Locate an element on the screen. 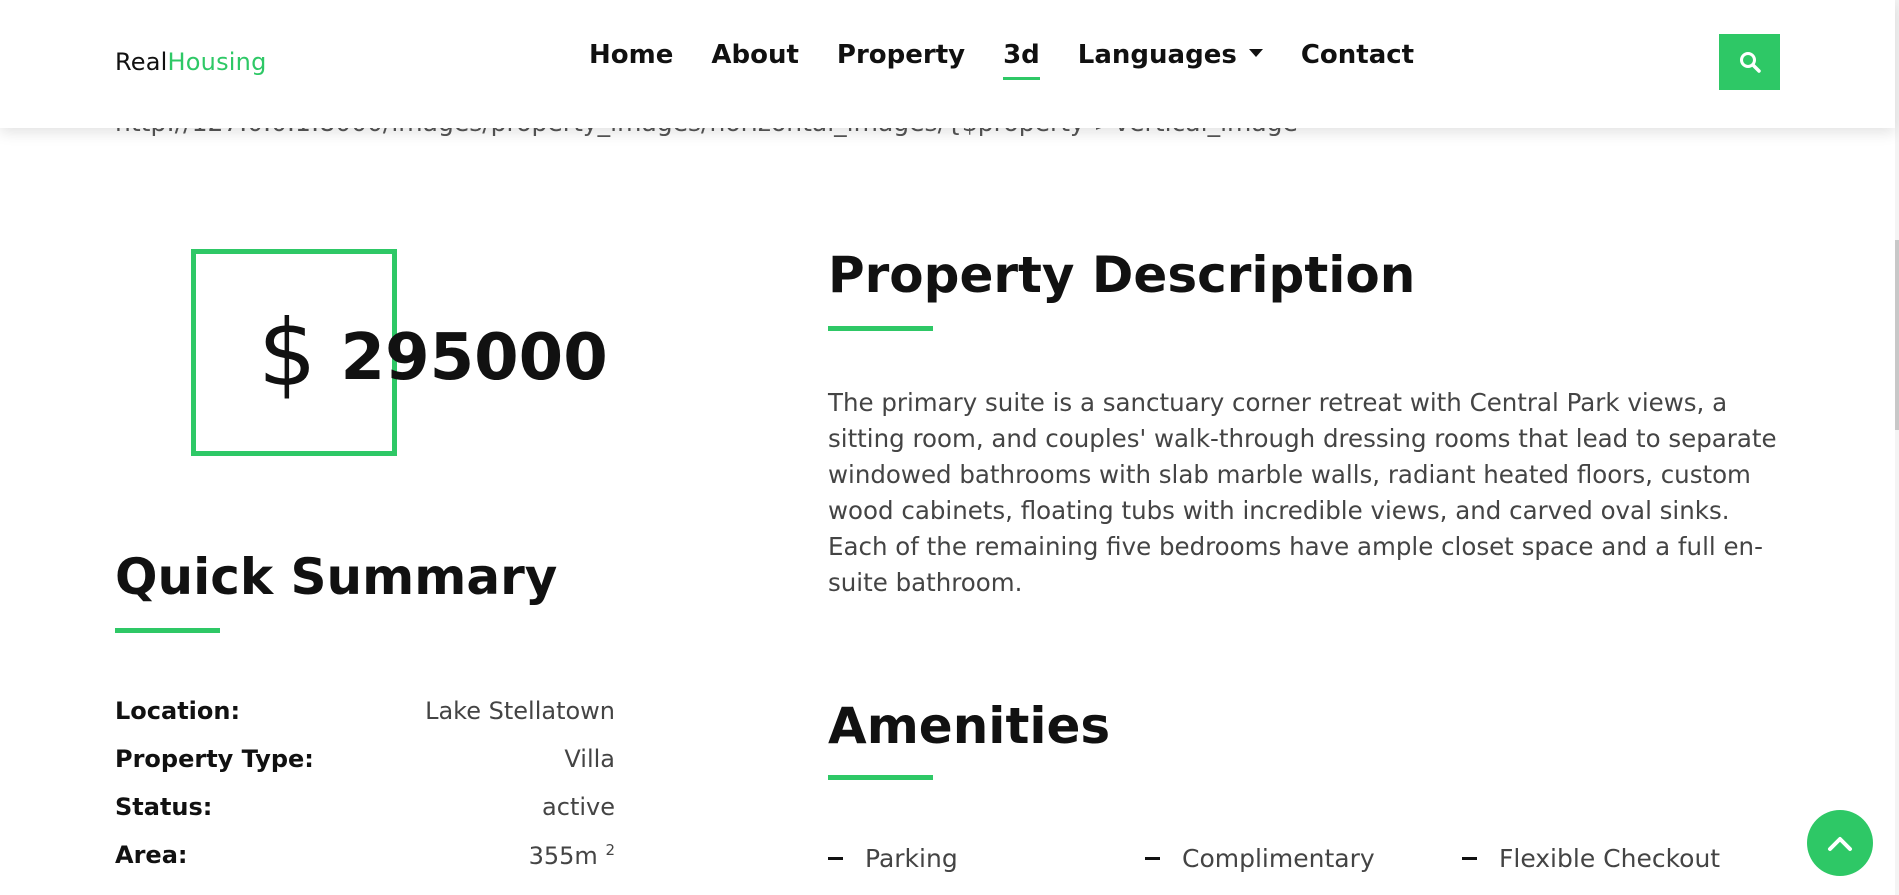 The height and width of the screenshot is (895, 1899). nav-contact: Contact is located at coordinates (1357, 55).